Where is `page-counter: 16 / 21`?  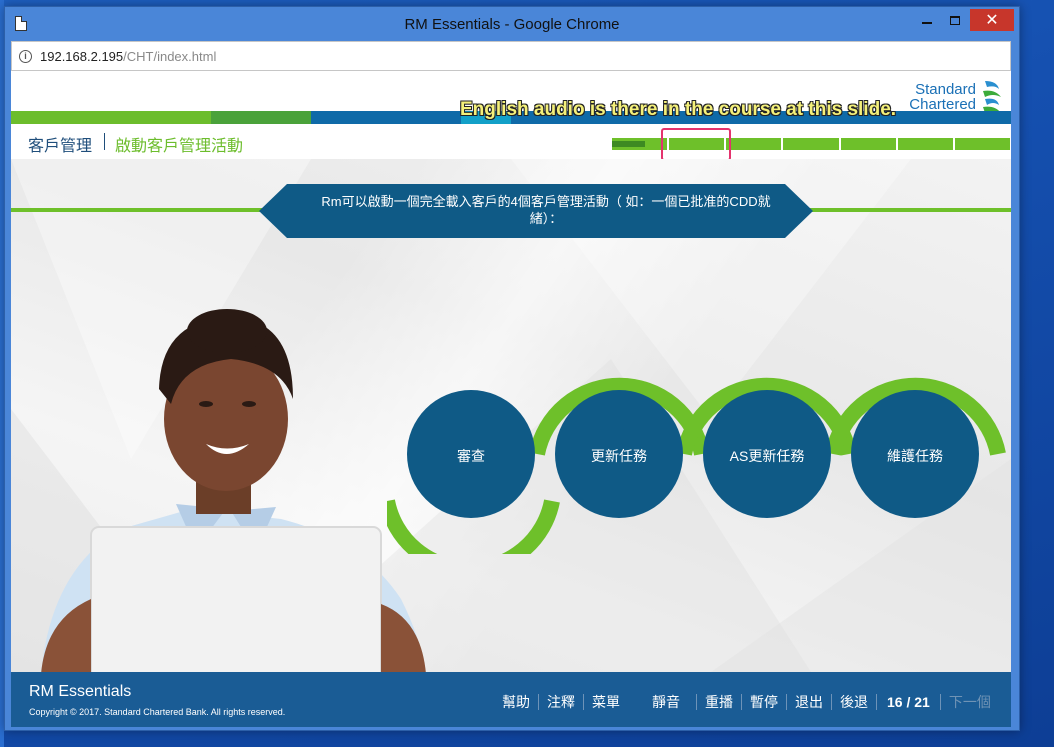 page-counter: 16 / 21 is located at coordinates (908, 702).